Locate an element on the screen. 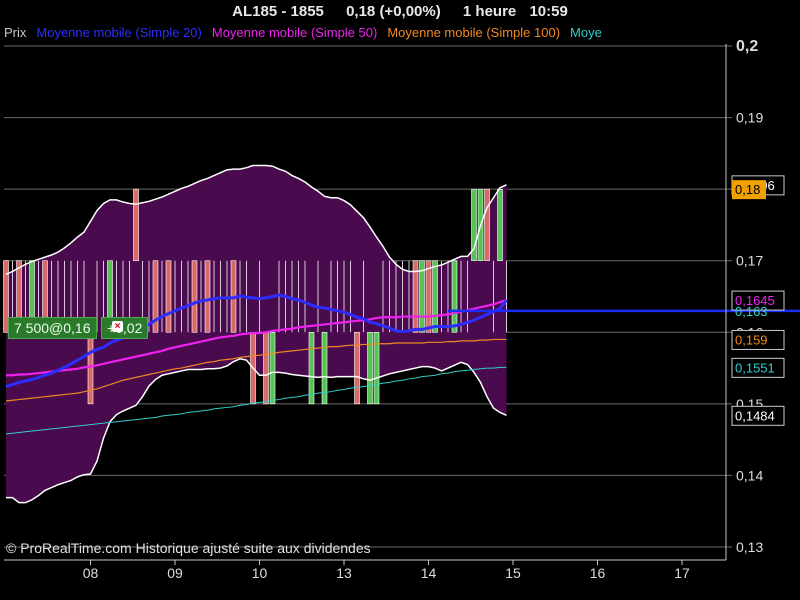  position-pnl: +0,02 is located at coordinates (124, 328).